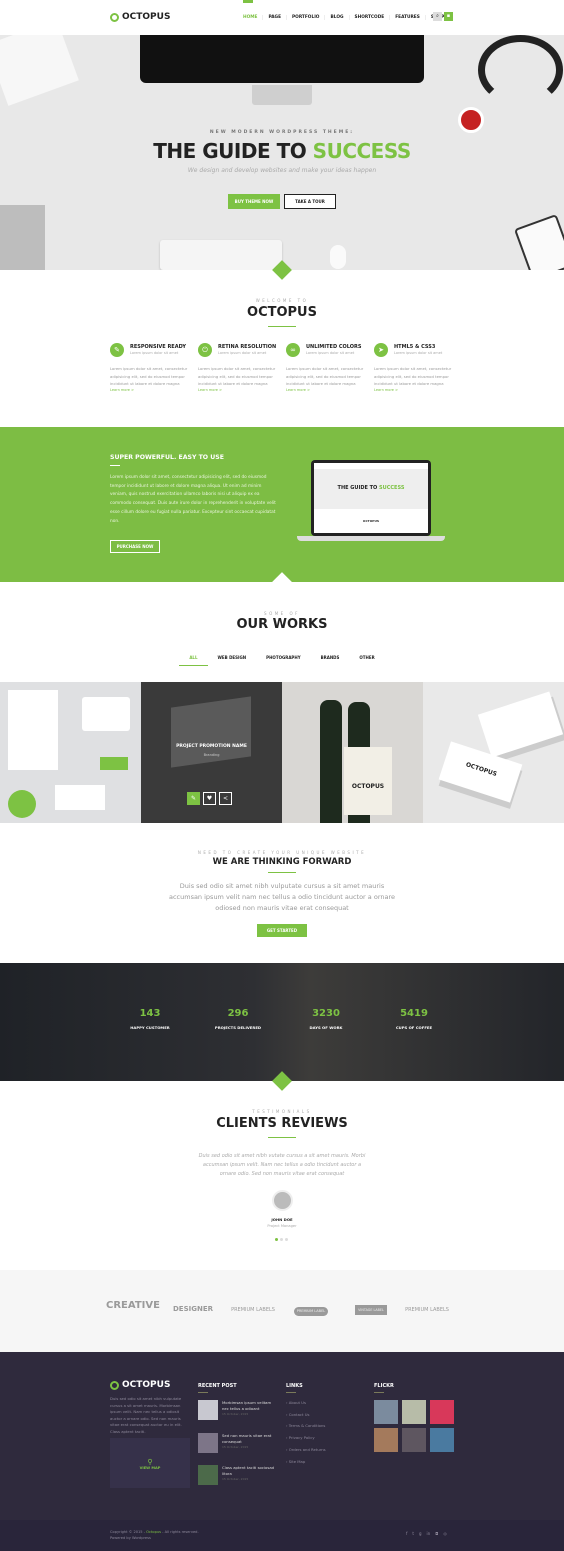  I want to click on avatar, so click(282, 1200).